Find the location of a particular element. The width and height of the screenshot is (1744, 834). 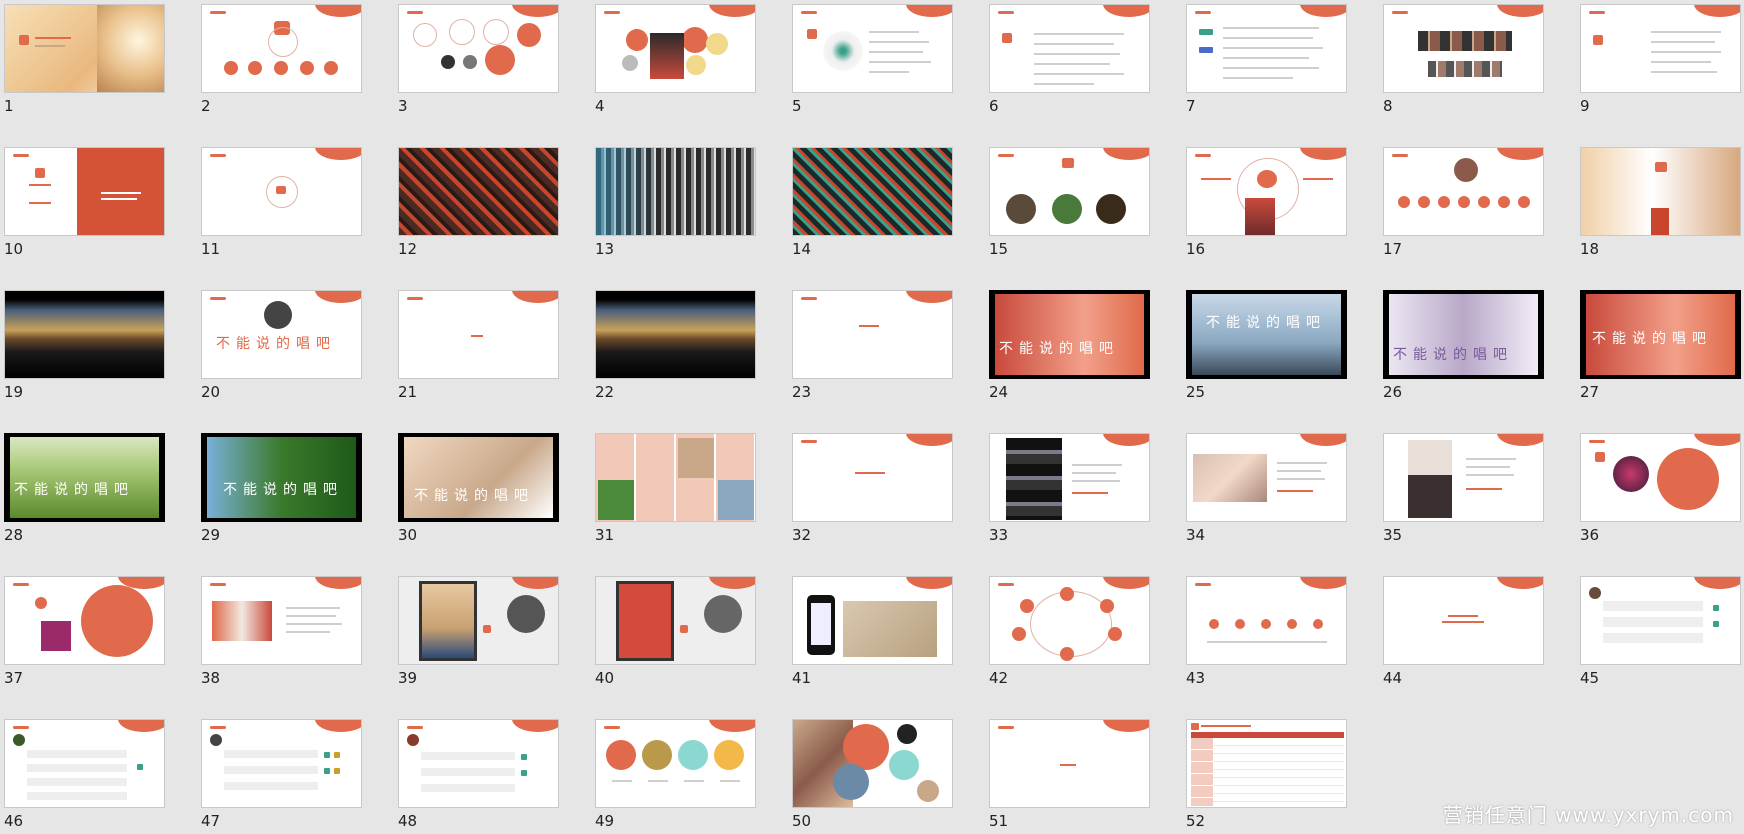

slide-number: 3 is located at coordinates (403, 106).